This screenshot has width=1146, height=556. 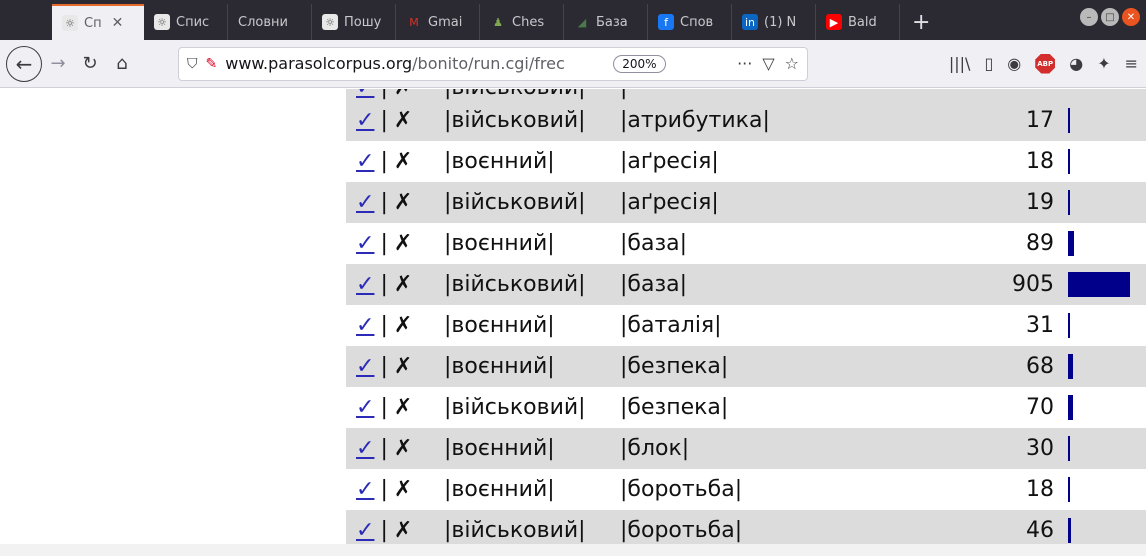 I want to click on tab-6: ◢ База, so click(x=606, y=22).